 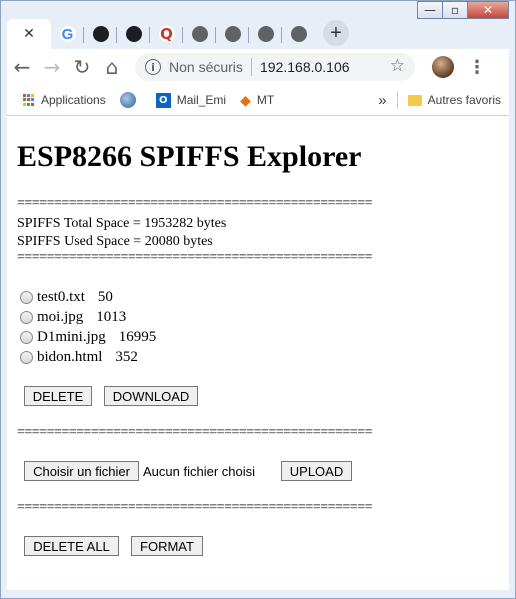 I want to click on back-arrow-icon: ←, so click(x=22, y=67).